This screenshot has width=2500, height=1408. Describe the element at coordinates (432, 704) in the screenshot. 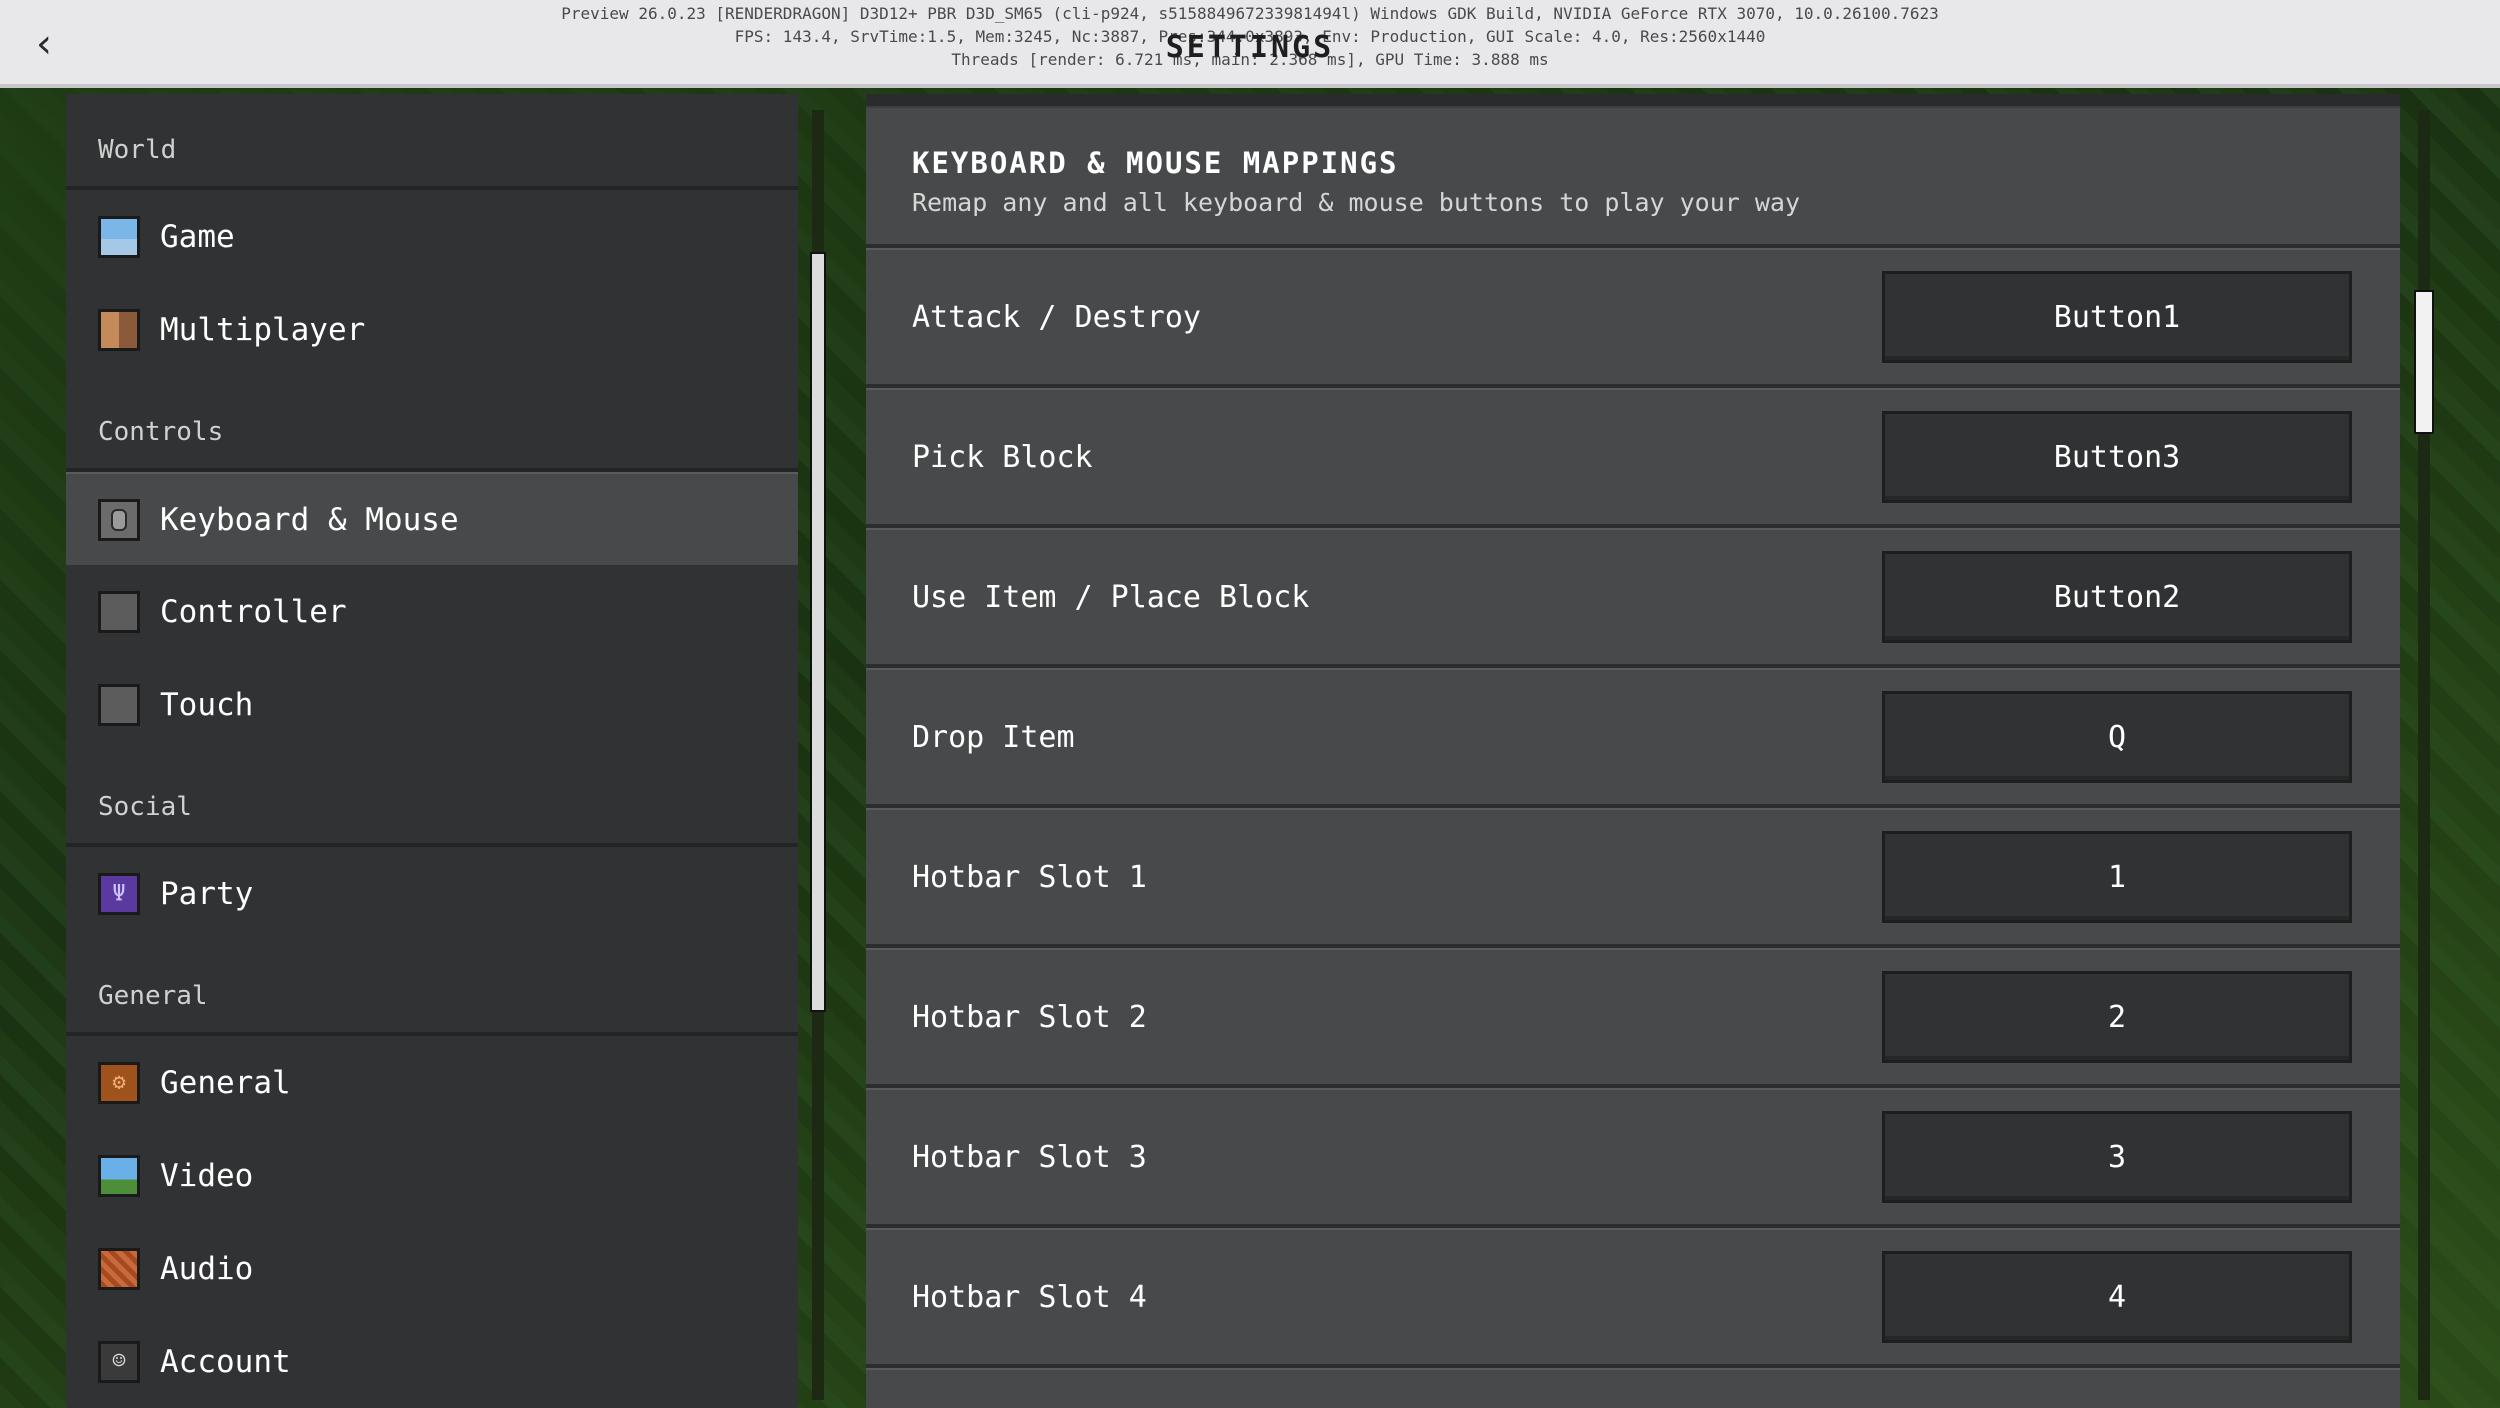

I see `sidebar-item-touch: Touch` at that location.